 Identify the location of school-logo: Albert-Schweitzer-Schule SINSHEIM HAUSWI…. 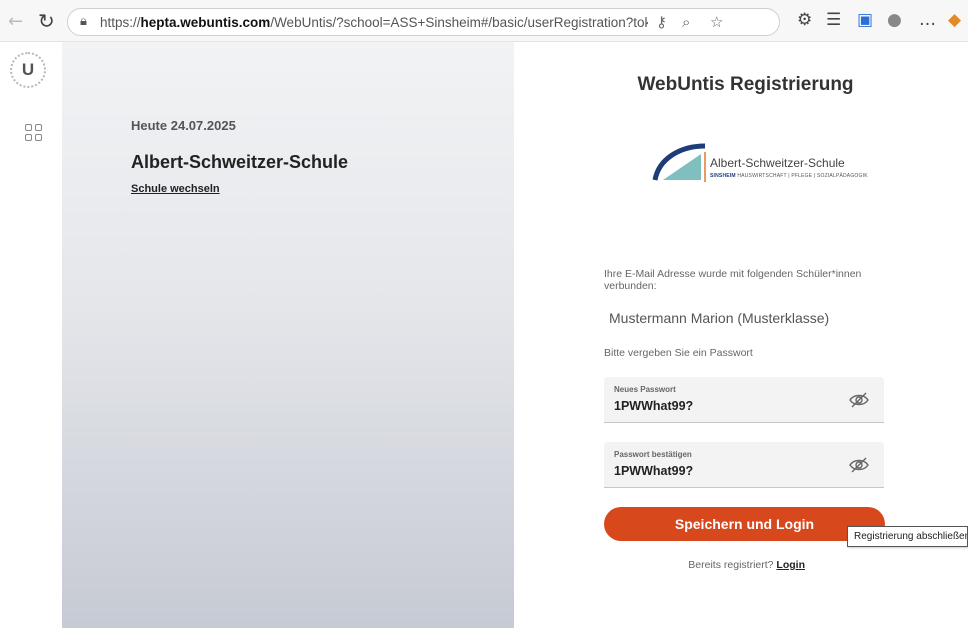
(759, 163).